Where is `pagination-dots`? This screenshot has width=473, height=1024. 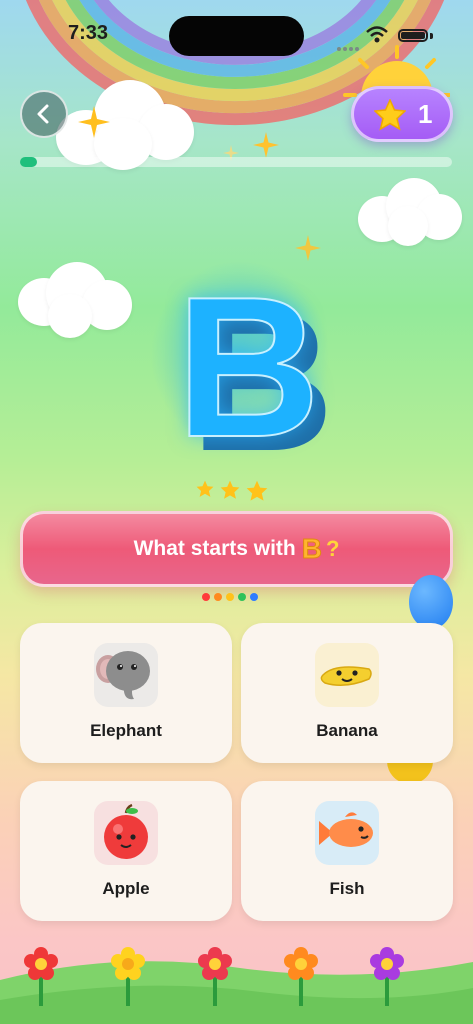 pagination-dots is located at coordinates (230, 597).